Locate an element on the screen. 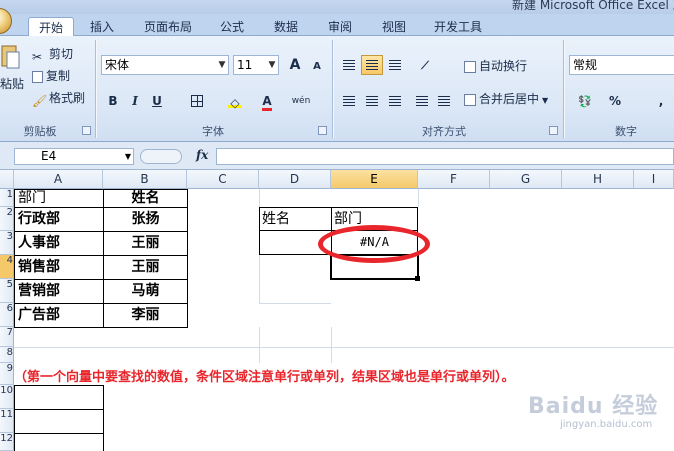 The image size is (674, 451). row-header: 7 is located at coordinates (7, 337).